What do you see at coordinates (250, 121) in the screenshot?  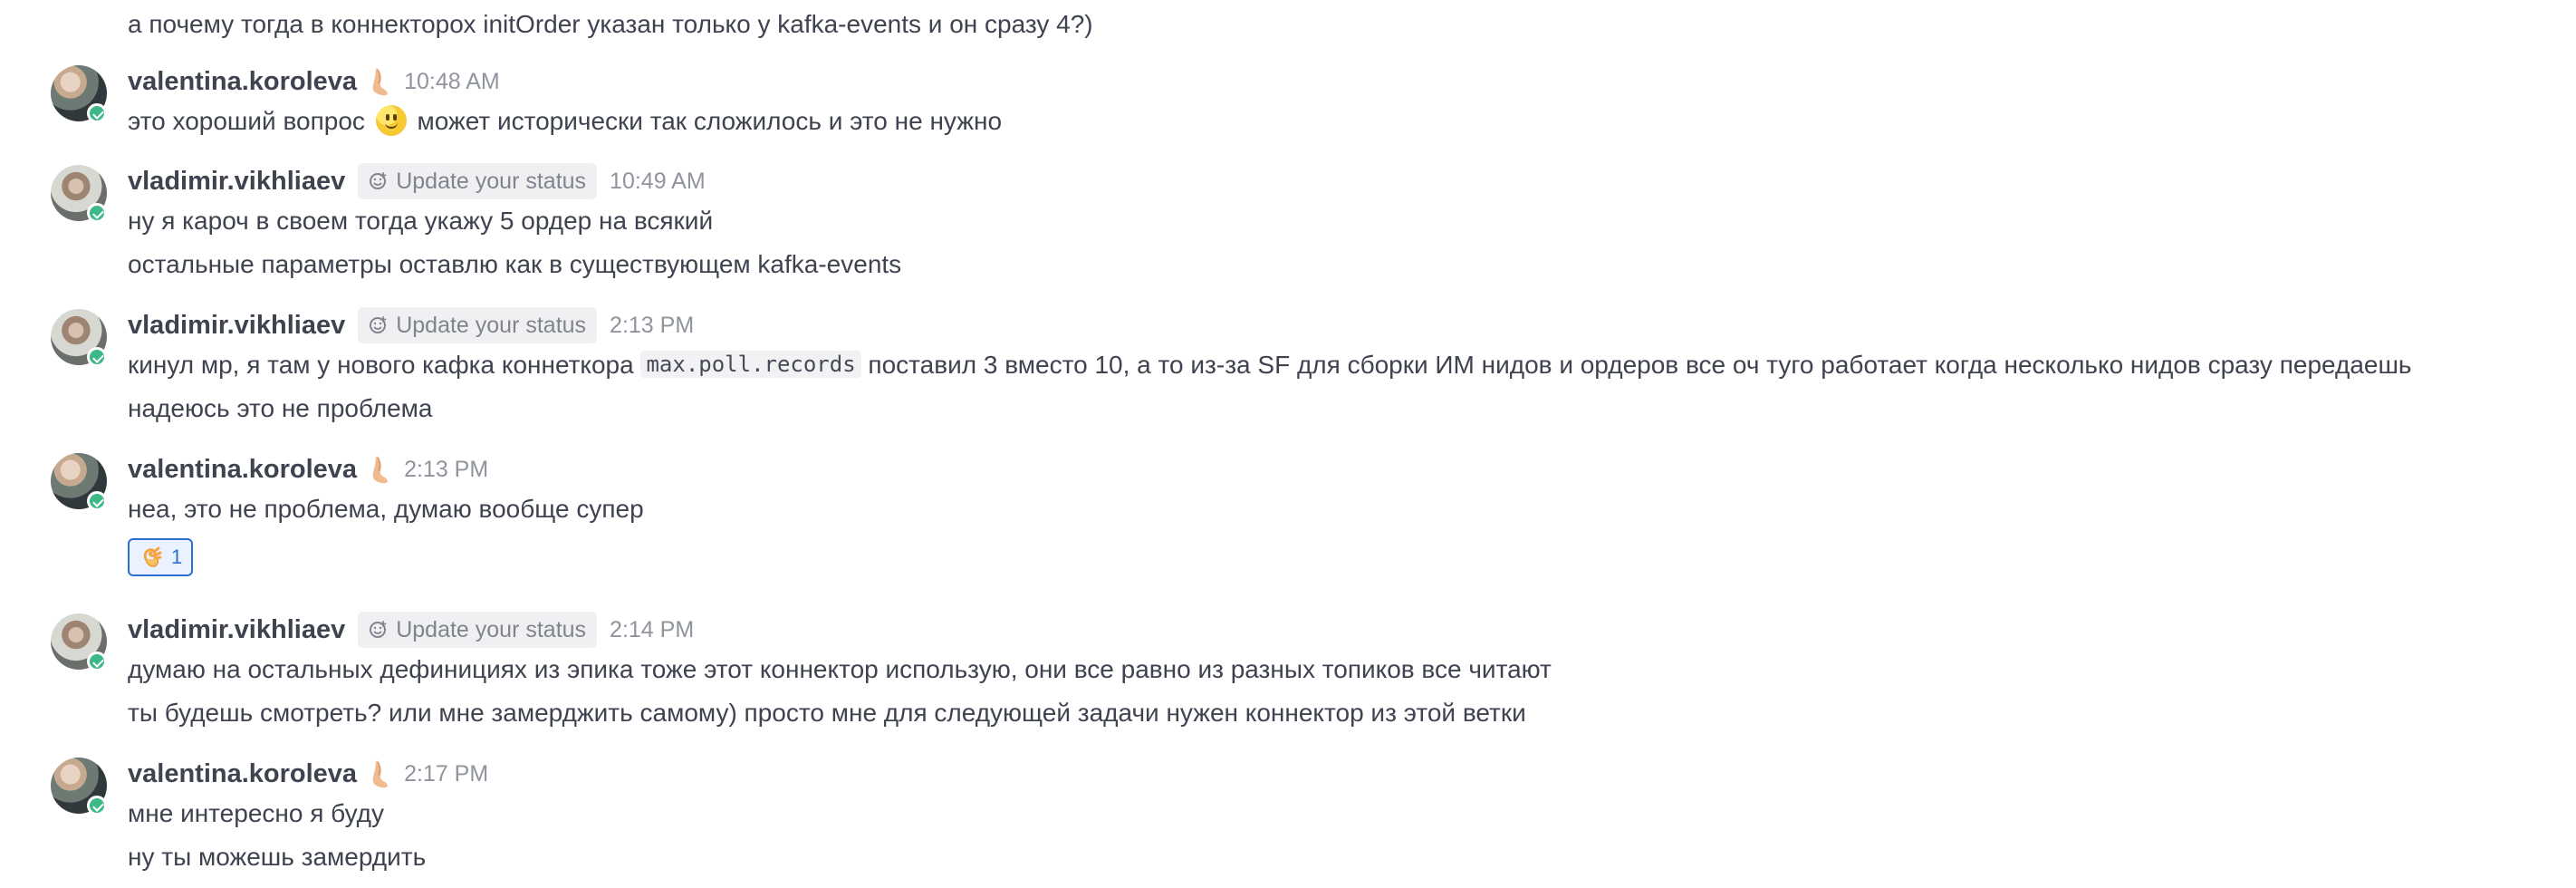 I see `message-text-part: это хороший вопрос` at bounding box center [250, 121].